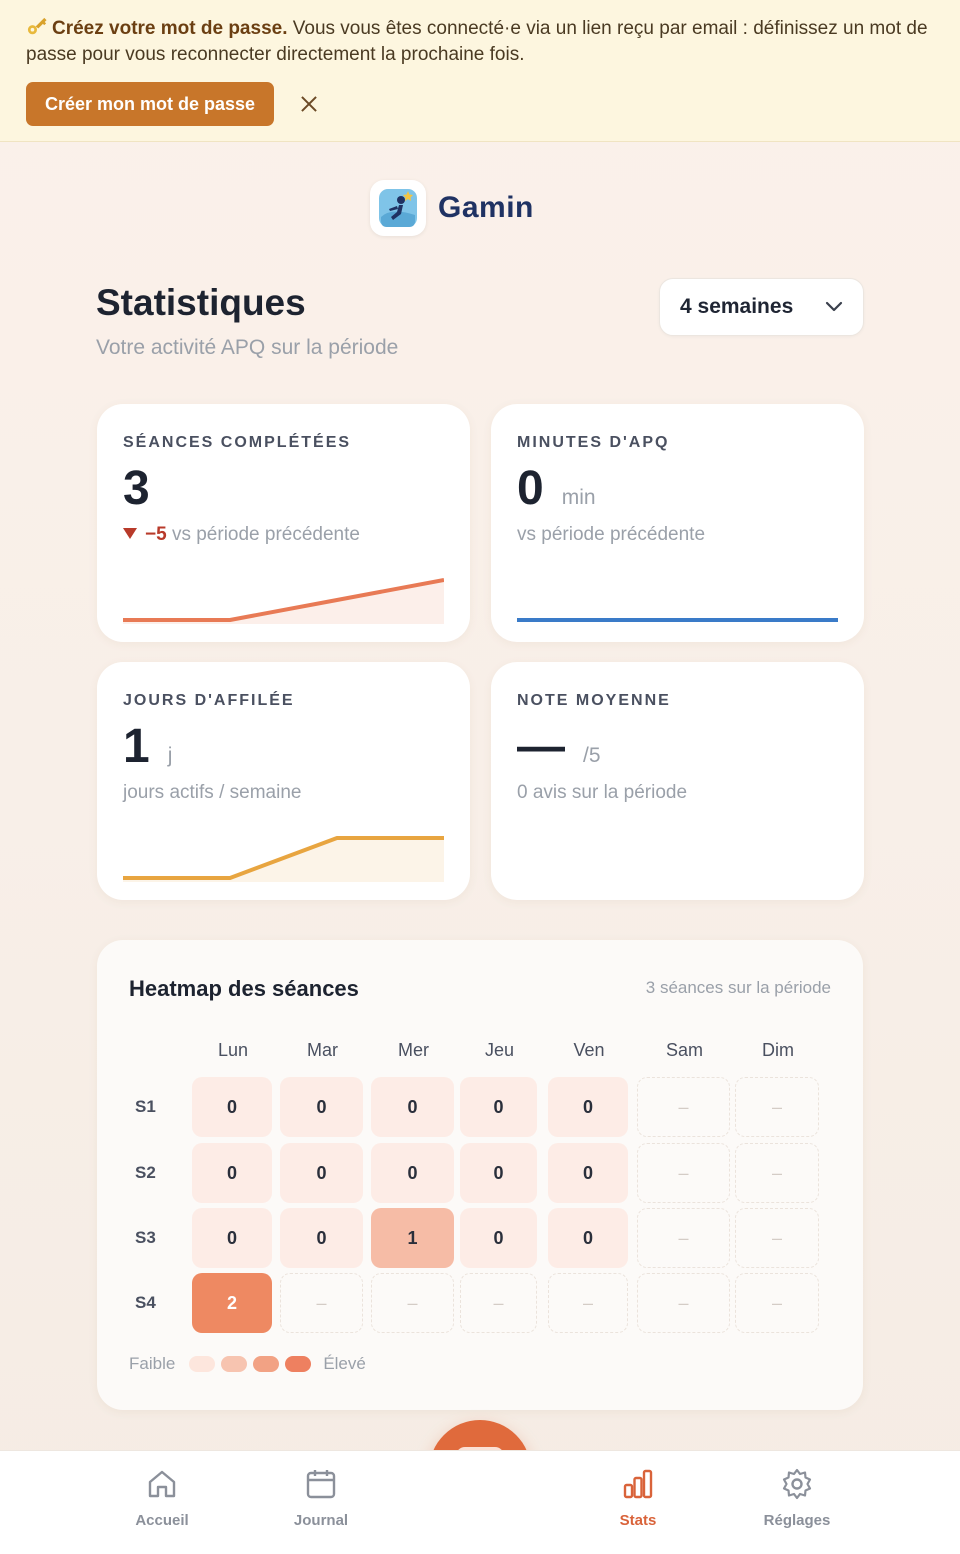 This screenshot has width=960, height=1554. What do you see at coordinates (247, 347) in the screenshot?
I see `page-subtitle: Votre activité APQ sur la période` at bounding box center [247, 347].